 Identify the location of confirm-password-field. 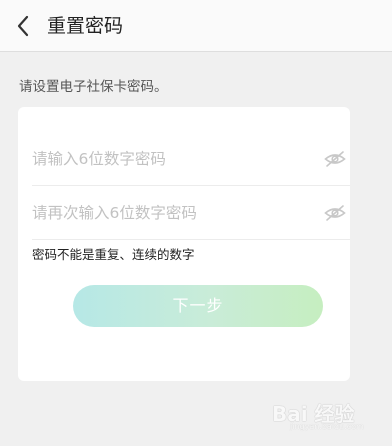
(191, 213).